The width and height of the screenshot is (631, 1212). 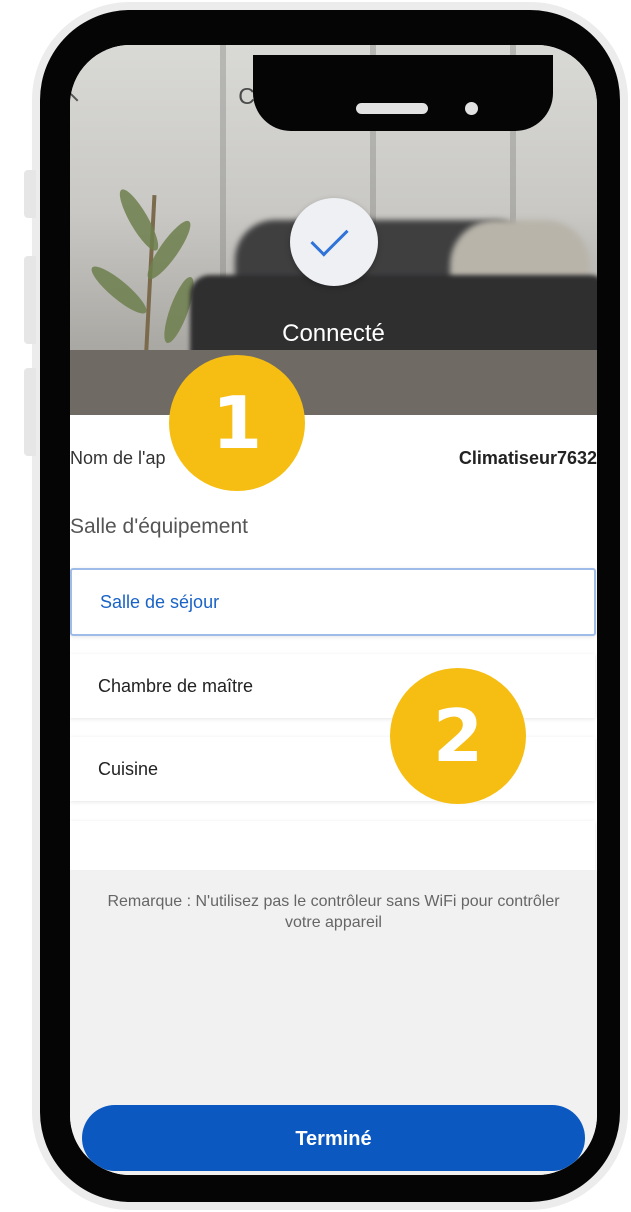 I want to click on annotation-badge-1: 1, so click(x=237, y=423).